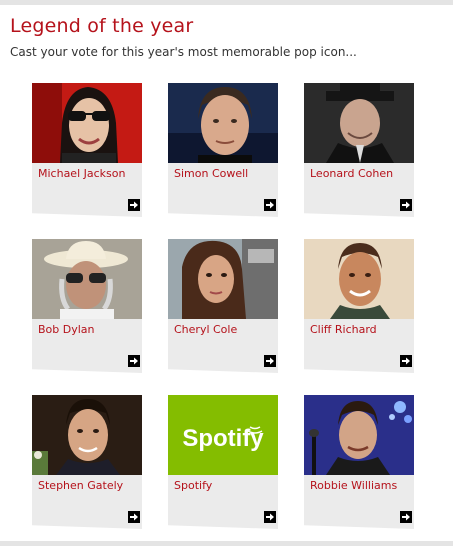 This screenshot has height=546, width=453. Describe the element at coordinates (102, 26) in the screenshot. I see `page-title: Legend of the year` at that location.